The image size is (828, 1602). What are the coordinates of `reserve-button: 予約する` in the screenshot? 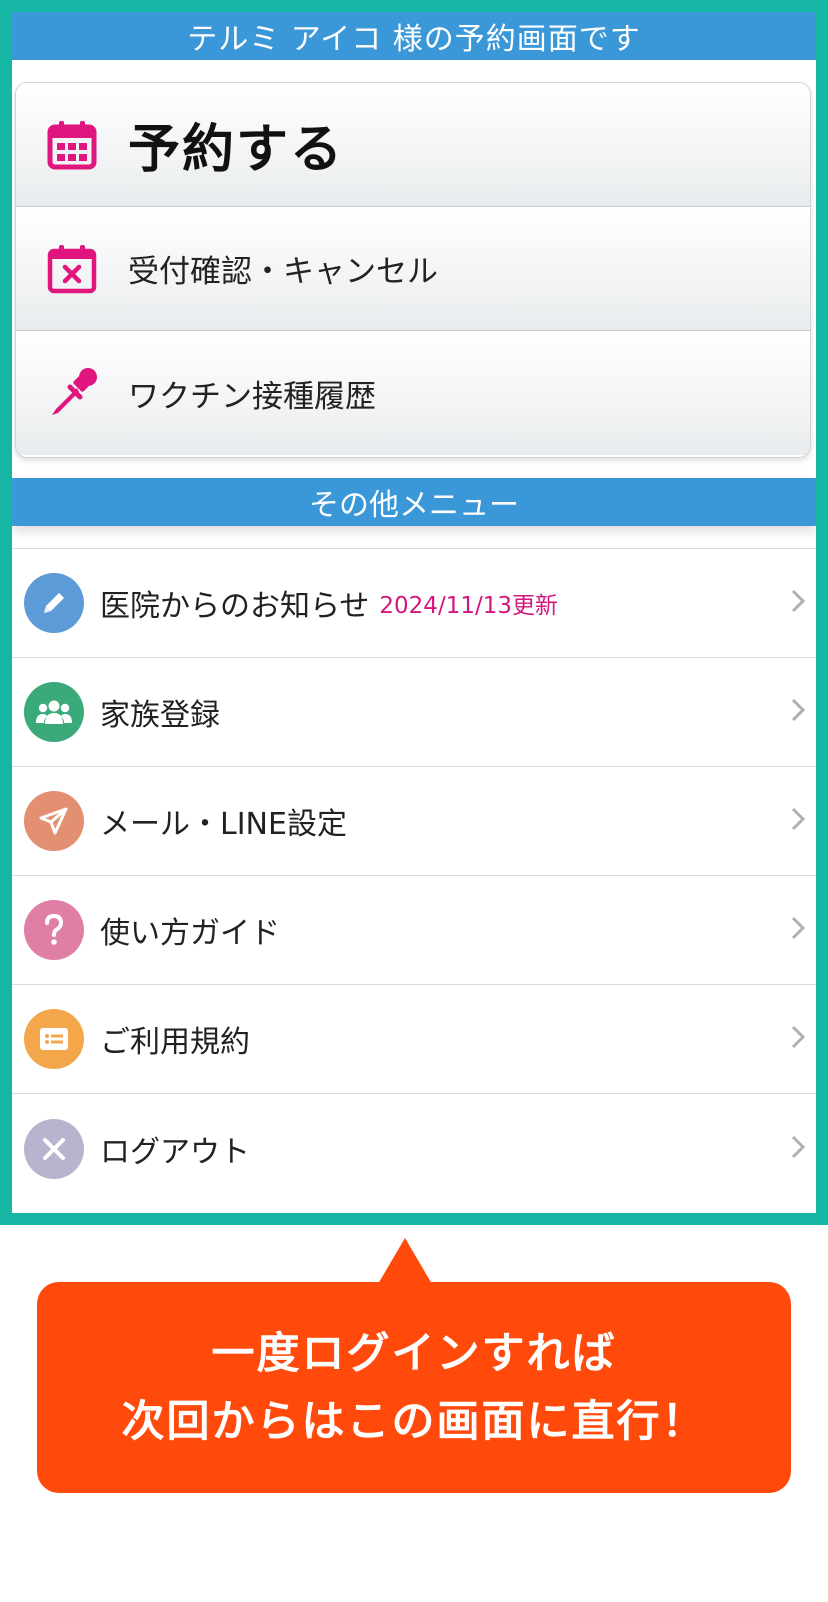 It's located at (413, 145).